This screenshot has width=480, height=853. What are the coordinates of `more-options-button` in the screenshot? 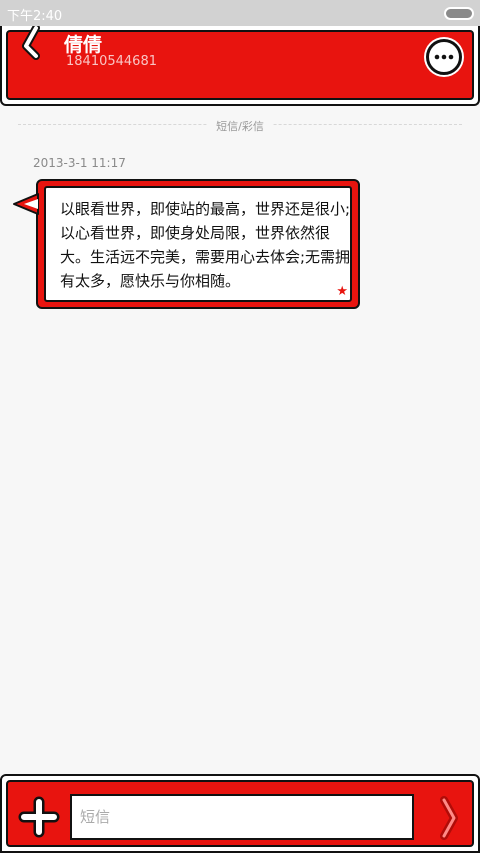 It's located at (444, 57).